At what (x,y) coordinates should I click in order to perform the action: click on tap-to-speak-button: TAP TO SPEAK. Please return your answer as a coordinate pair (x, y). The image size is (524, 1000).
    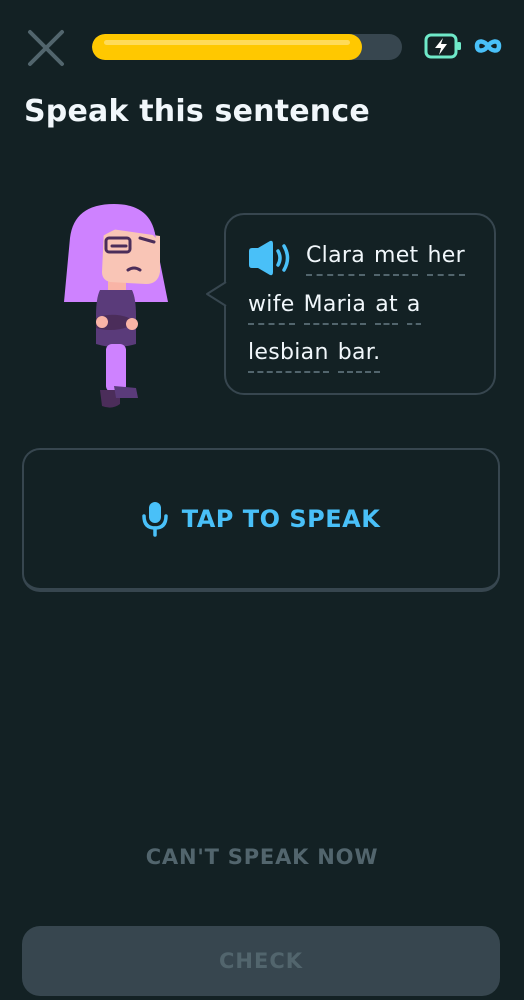
    Looking at the image, I should click on (261, 520).